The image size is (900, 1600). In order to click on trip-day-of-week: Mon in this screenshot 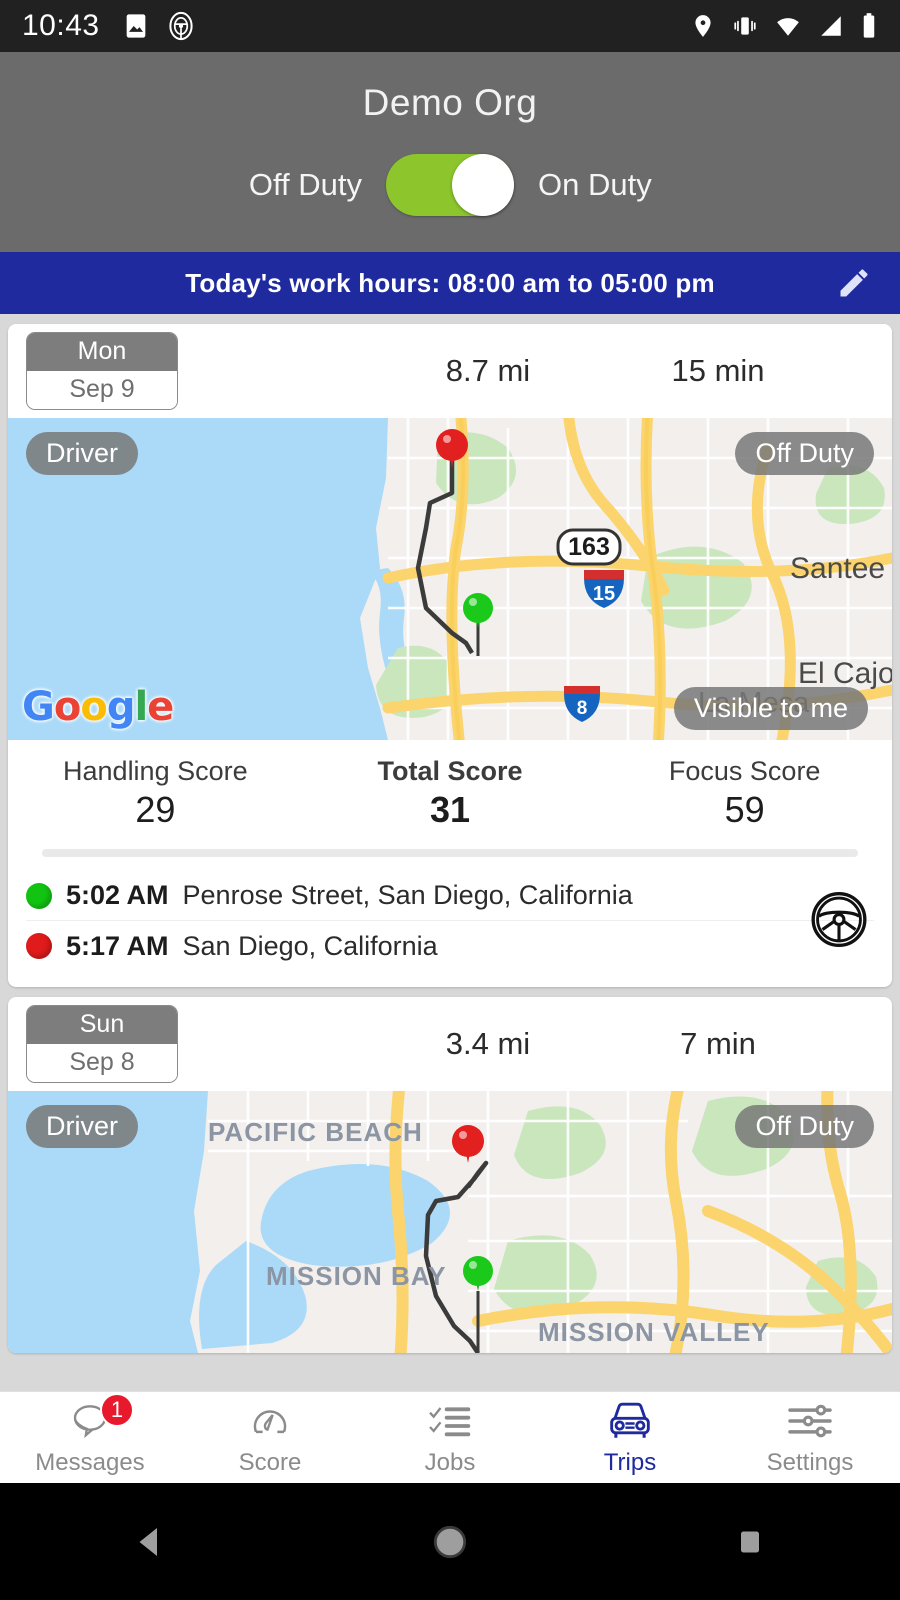, I will do `click(102, 352)`.